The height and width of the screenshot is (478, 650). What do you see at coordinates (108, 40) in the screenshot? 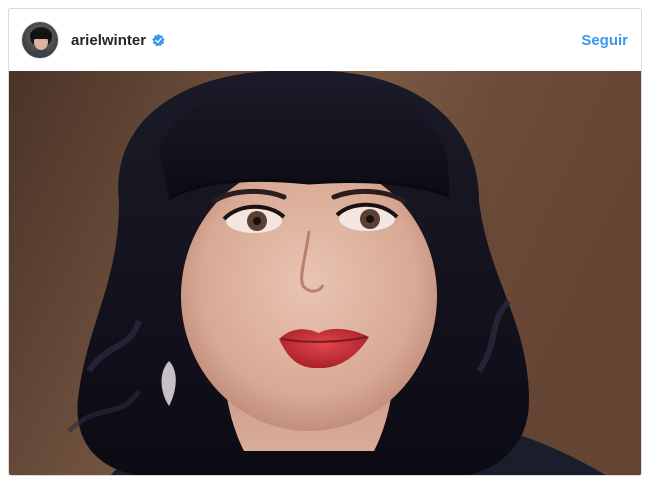
I see `username: arielwinter` at bounding box center [108, 40].